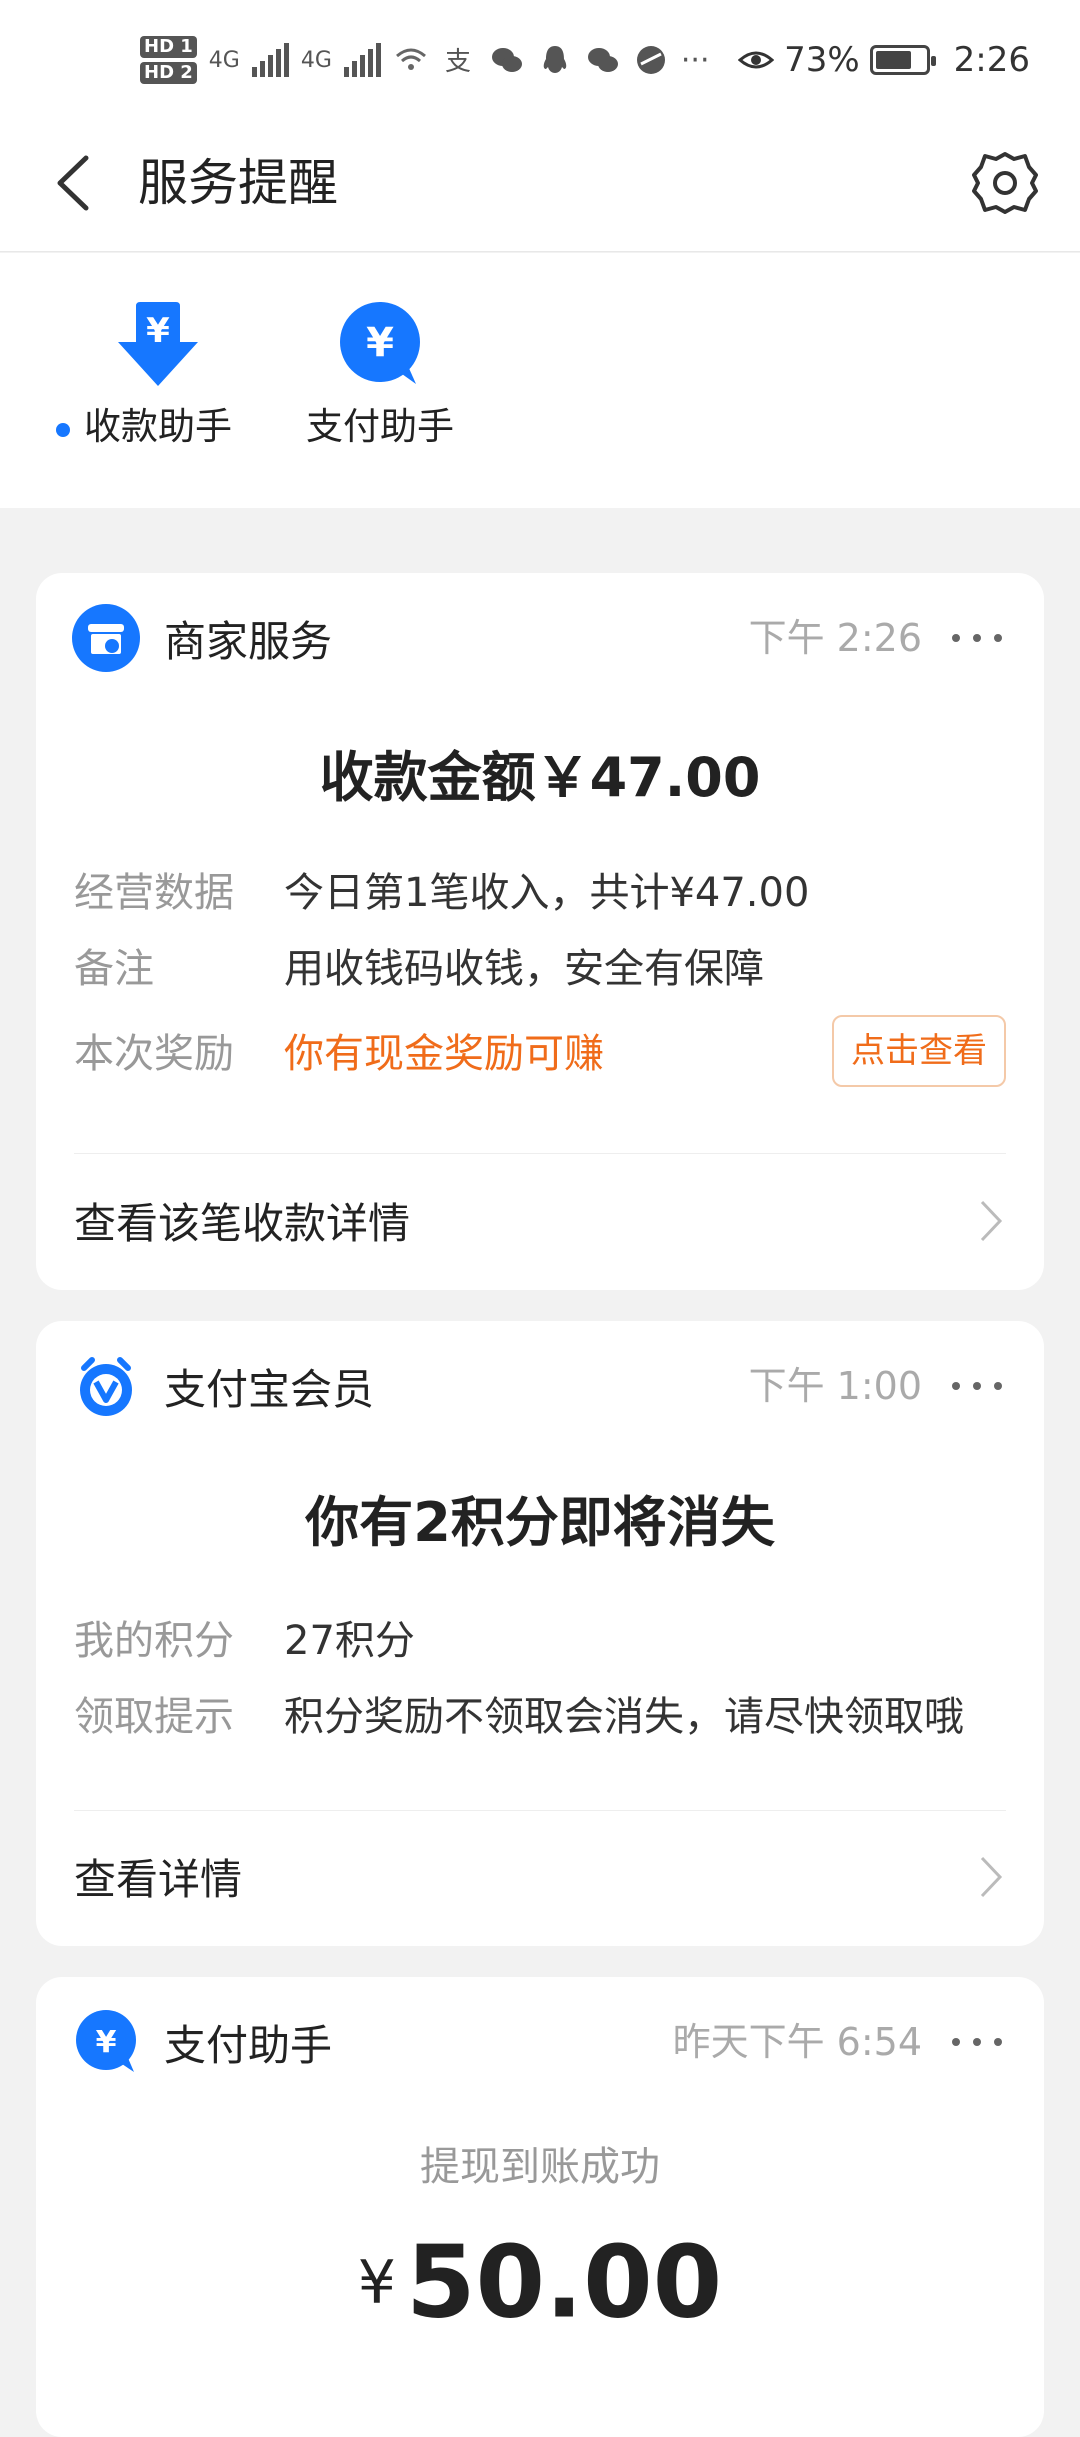 This screenshot has width=1080, height=2437. I want to click on battery-icon, so click(902, 60).